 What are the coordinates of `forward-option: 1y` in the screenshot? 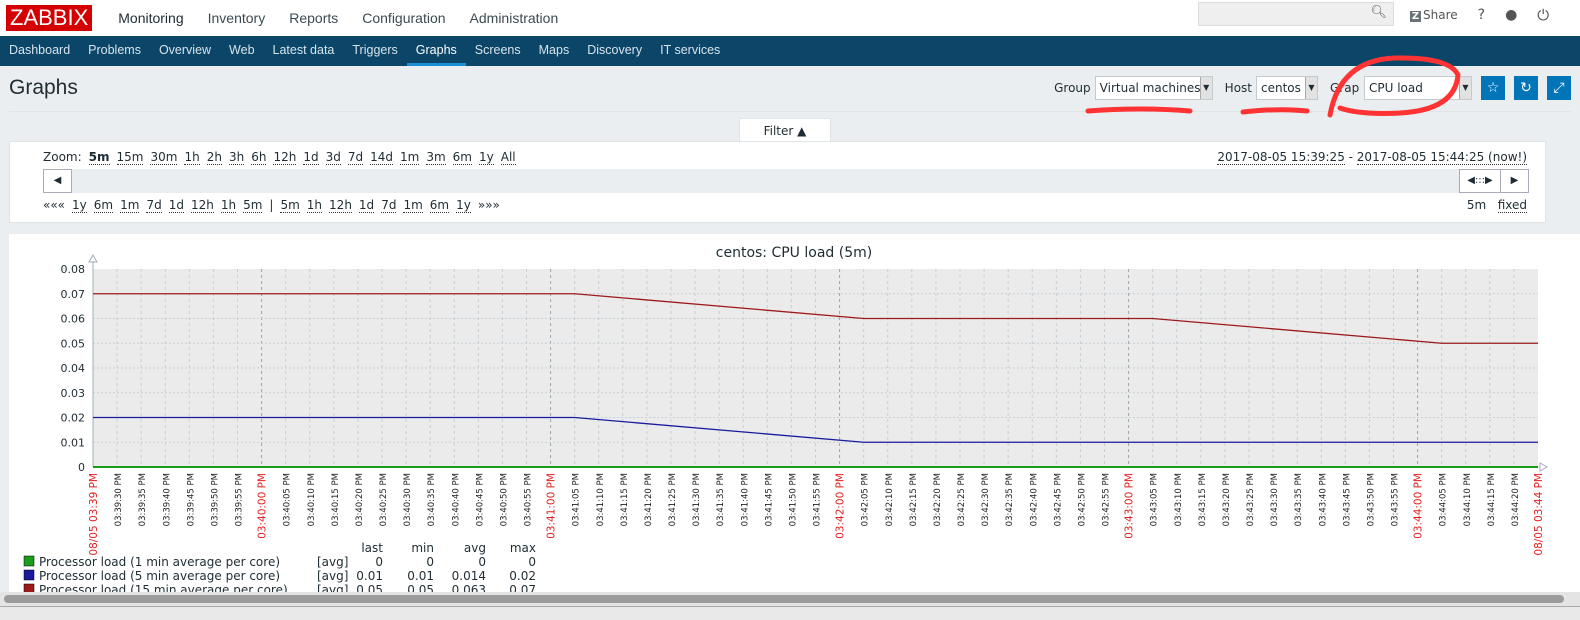 It's located at (463, 205).